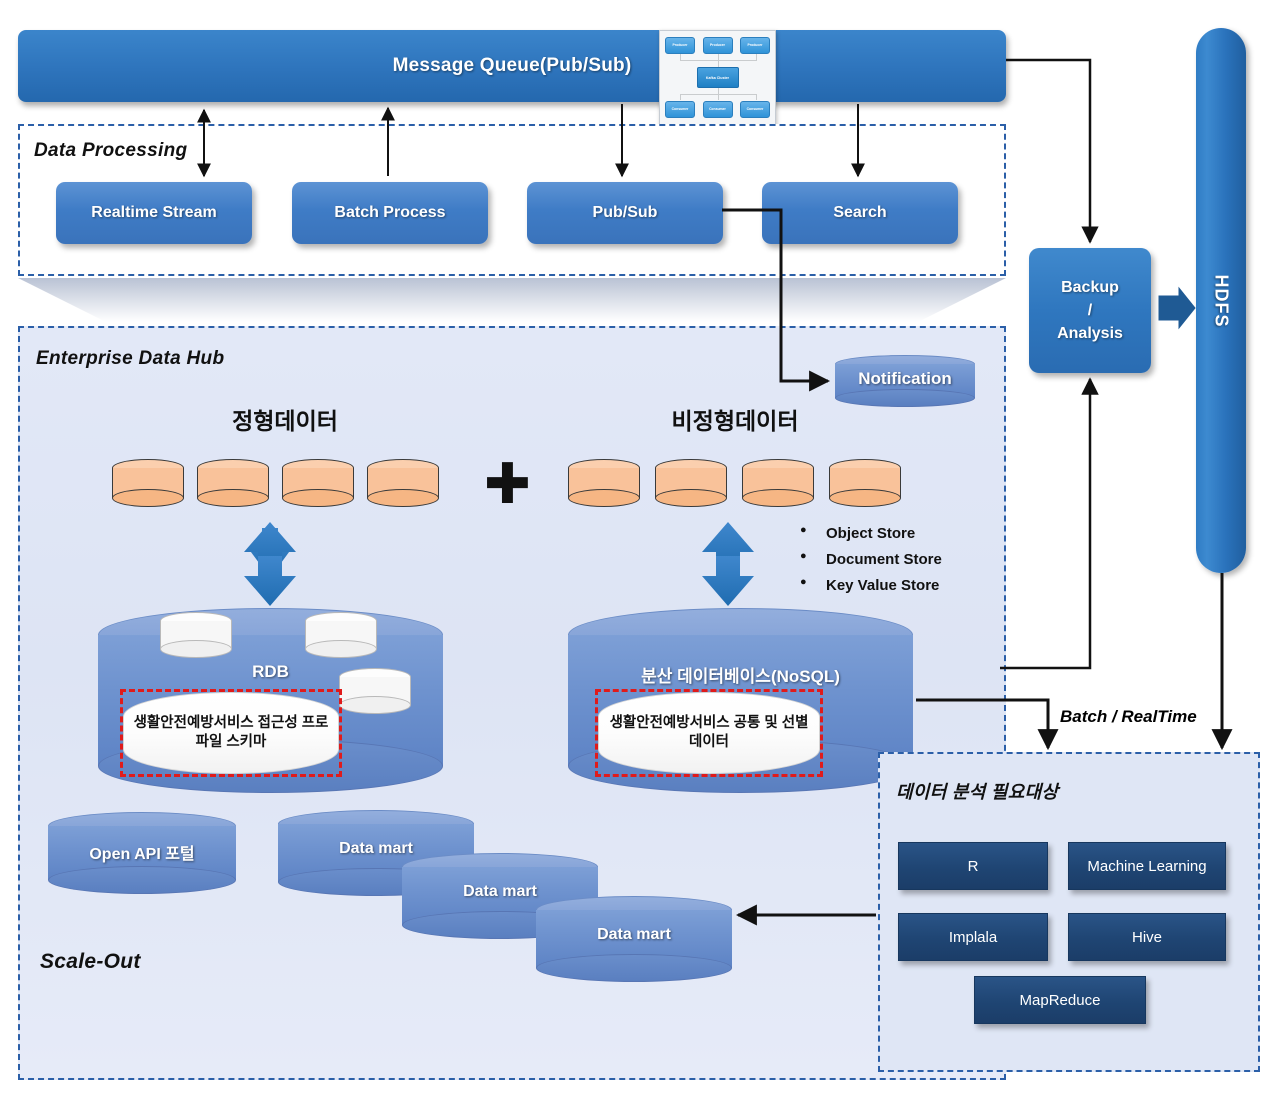 The height and width of the screenshot is (1106, 1264). What do you see at coordinates (977, 792) in the screenshot?
I see `analysis-panel-title: 데이터 분석 필요대상` at bounding box center [977, 792].